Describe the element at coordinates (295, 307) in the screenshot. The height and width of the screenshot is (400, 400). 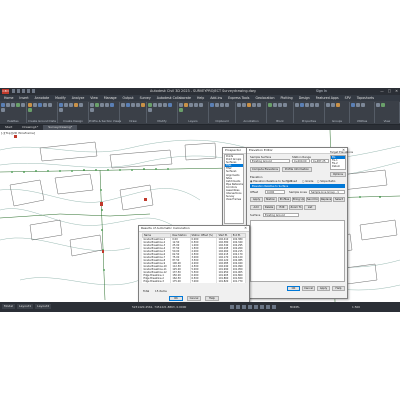
I see `model-space-label: MODEL` at that location.